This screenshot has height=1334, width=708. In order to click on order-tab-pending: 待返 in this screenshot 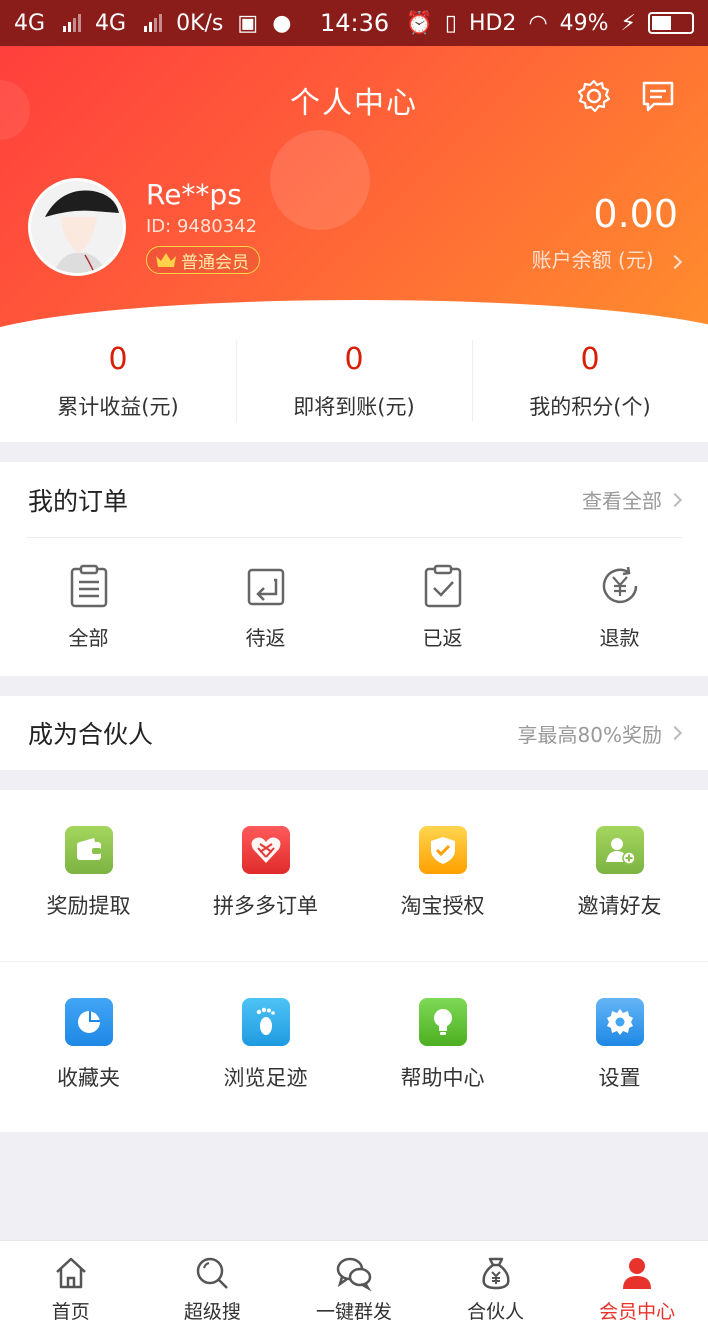, I will do `click(265, 594)`.